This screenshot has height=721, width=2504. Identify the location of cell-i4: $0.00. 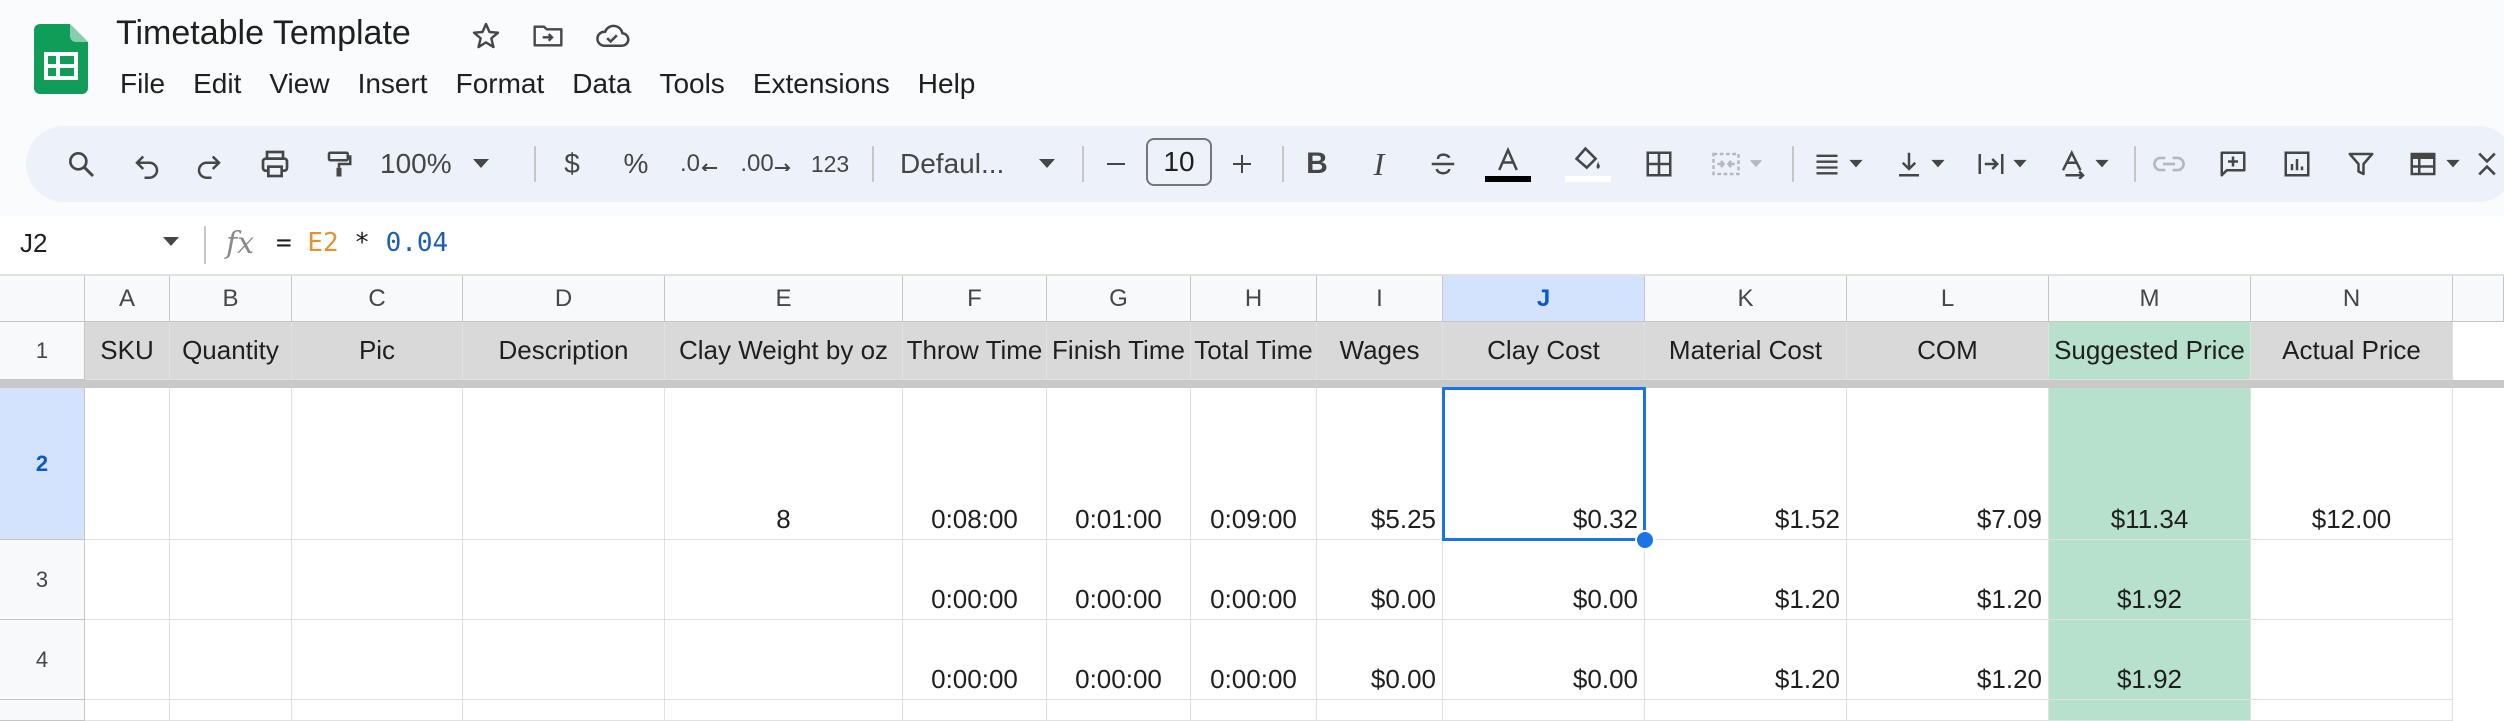
(1380, 660).